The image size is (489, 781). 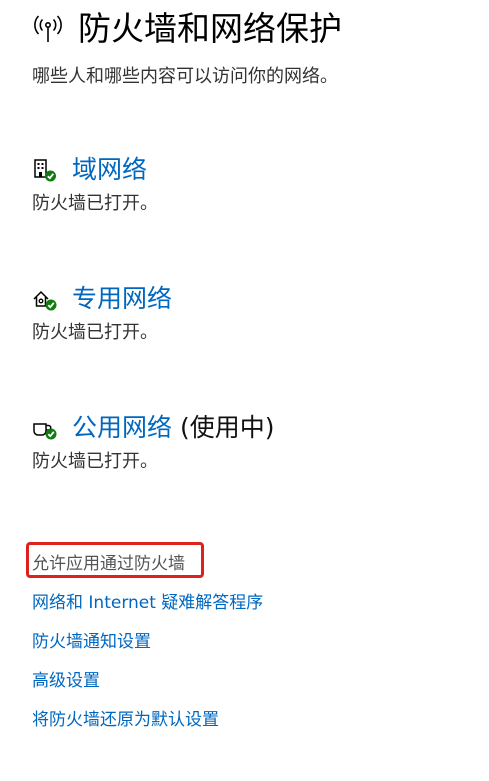 I want to click on public-network-icon, so click(x=45, y=431).